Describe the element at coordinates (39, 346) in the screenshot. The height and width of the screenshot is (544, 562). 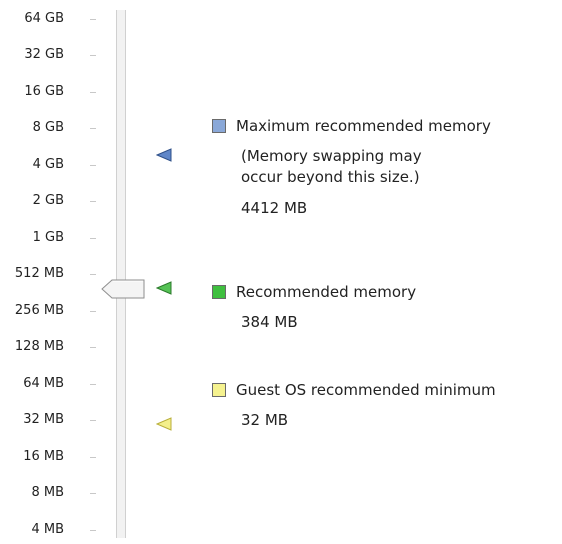
I see `tick-label: 128 MB` at that location.